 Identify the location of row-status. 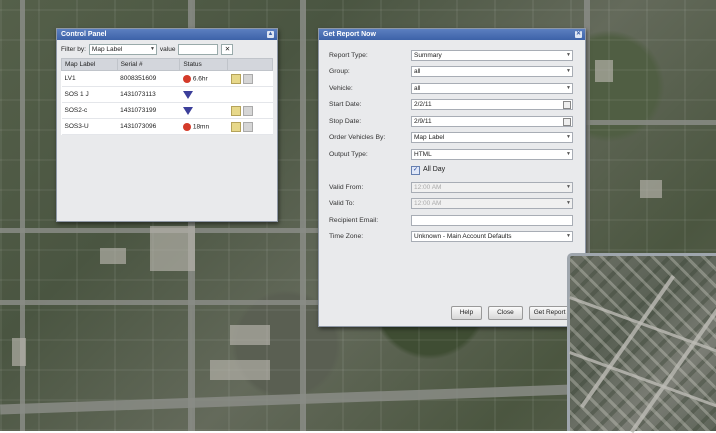
(203, 94).